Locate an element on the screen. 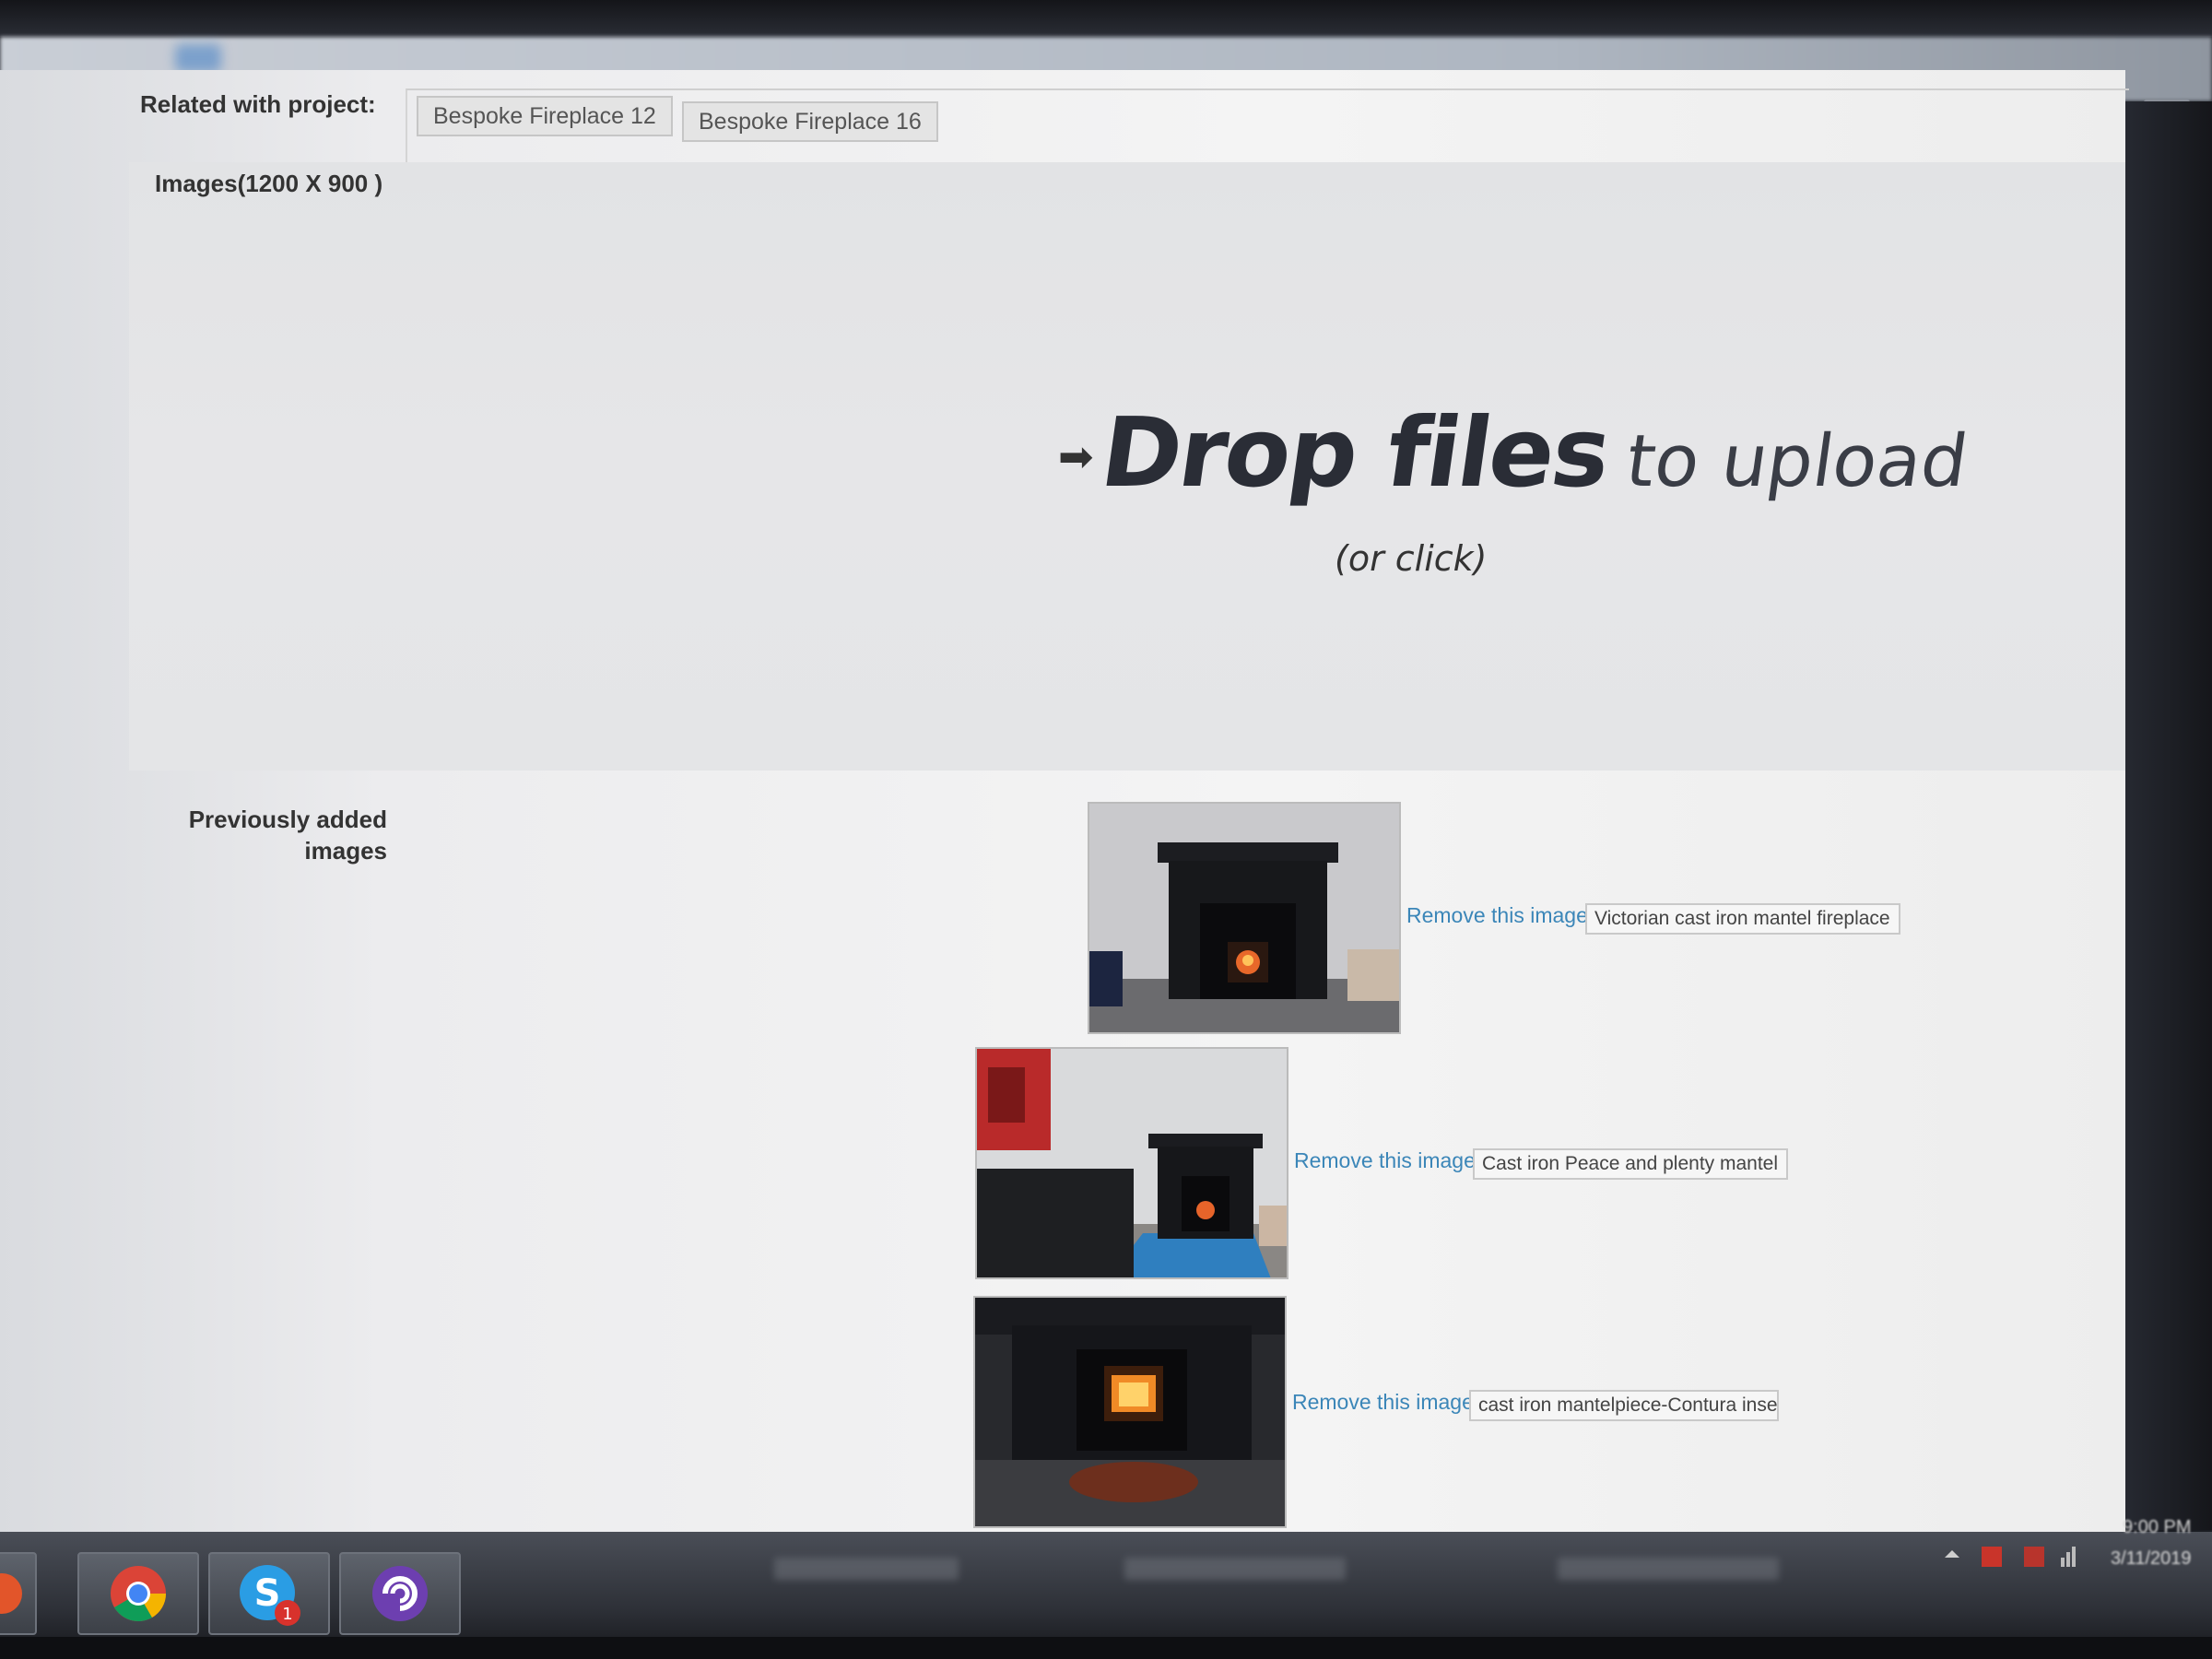 This screenshot has width=2212, height=1659. project-tag-bespoke-16: Bespoke Fireplace 16 is located at coordinates (810, 121).